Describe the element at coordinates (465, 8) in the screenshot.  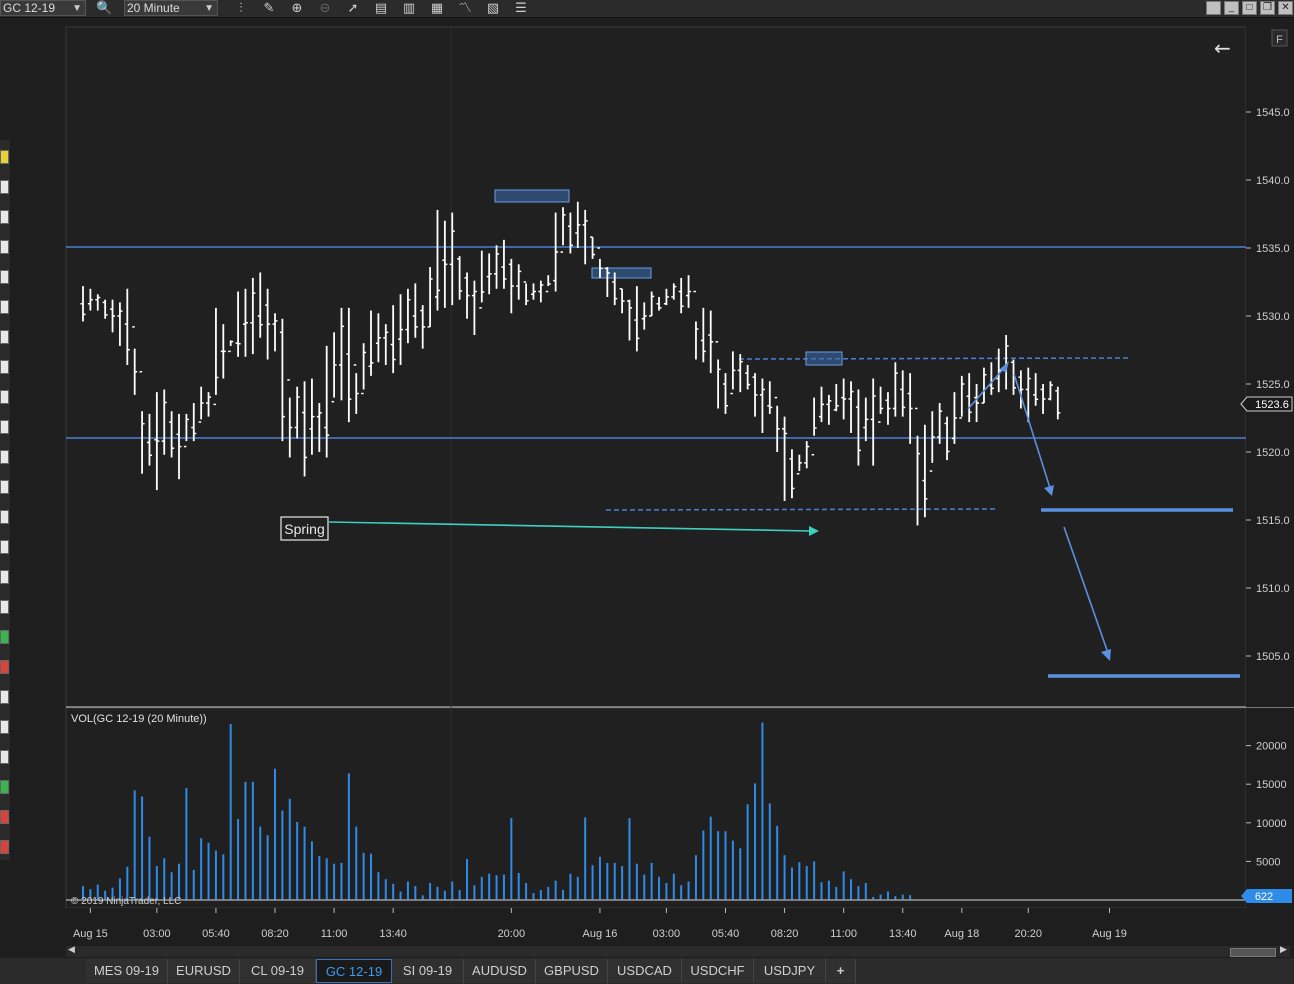
I see `indicators-icon: 〽` at that location.